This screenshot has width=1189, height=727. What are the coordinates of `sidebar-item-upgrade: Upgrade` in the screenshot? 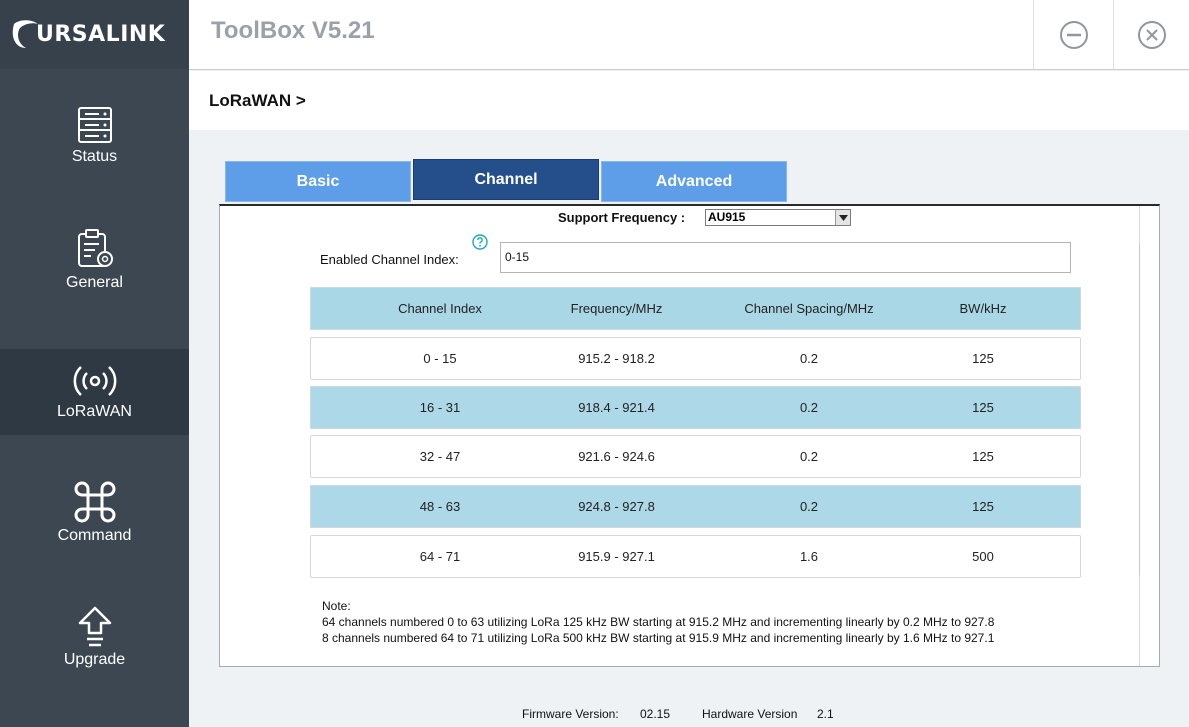 It's located at (94, 636).